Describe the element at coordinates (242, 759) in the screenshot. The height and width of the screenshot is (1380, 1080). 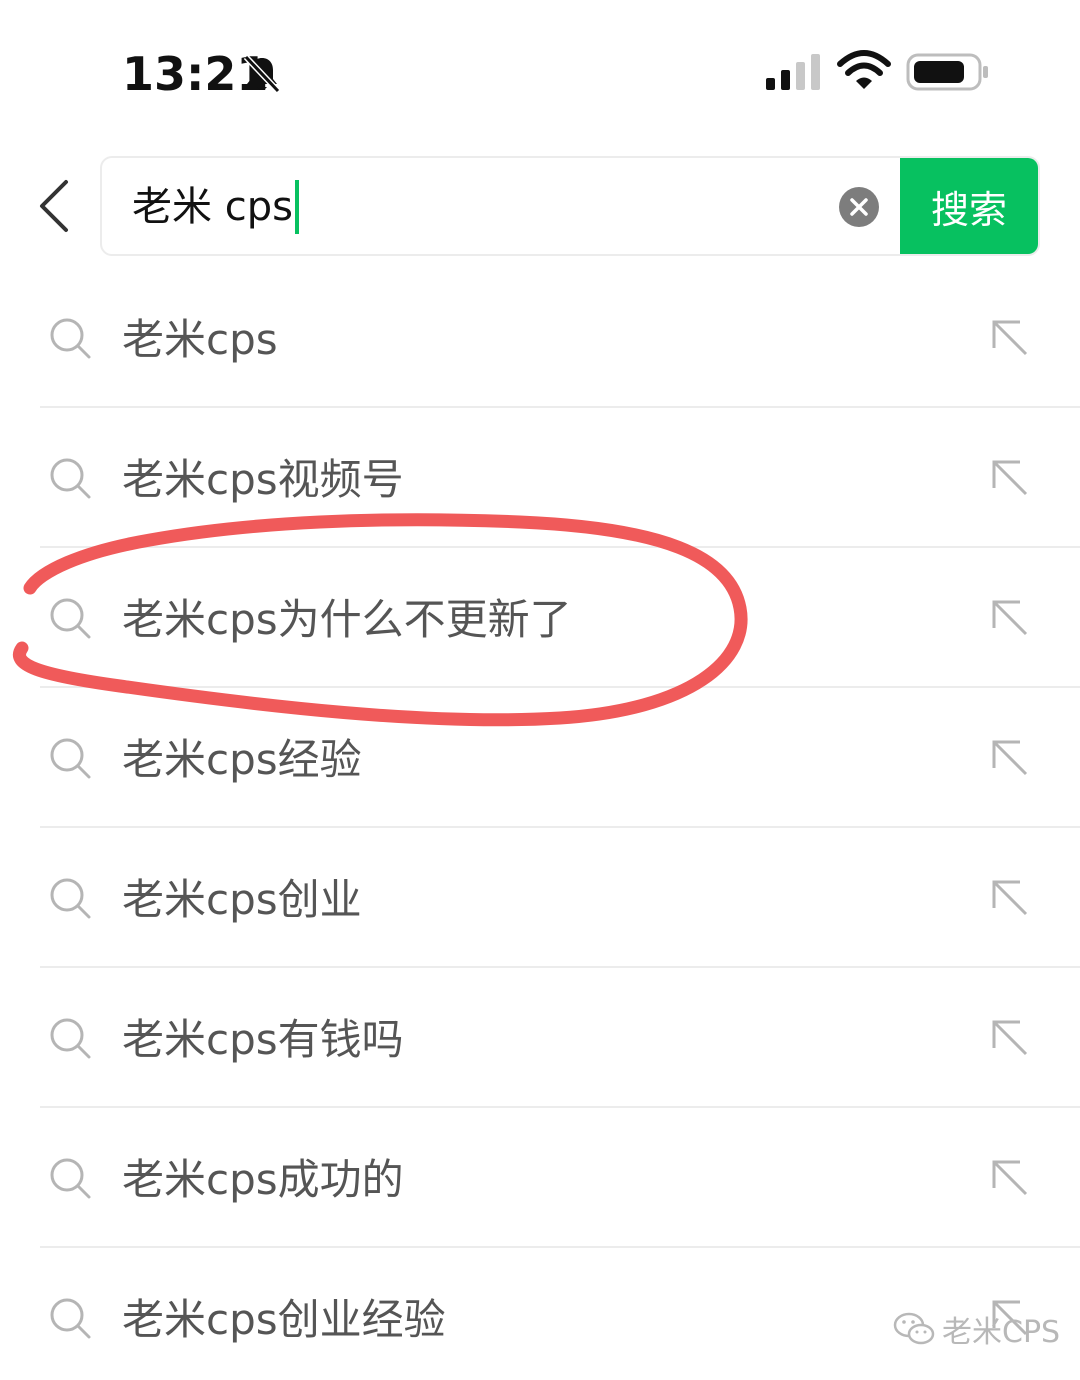
I see `suggestion-label: 老米cps经验` at that location.